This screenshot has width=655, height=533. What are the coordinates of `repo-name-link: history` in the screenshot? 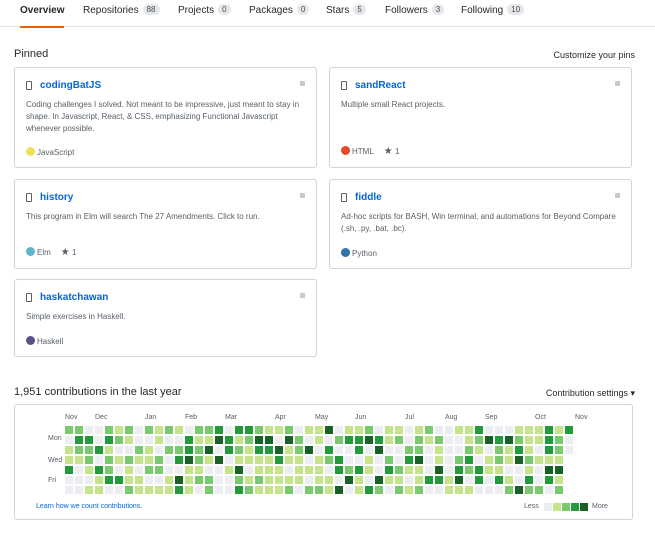 It's located at (56, 197).